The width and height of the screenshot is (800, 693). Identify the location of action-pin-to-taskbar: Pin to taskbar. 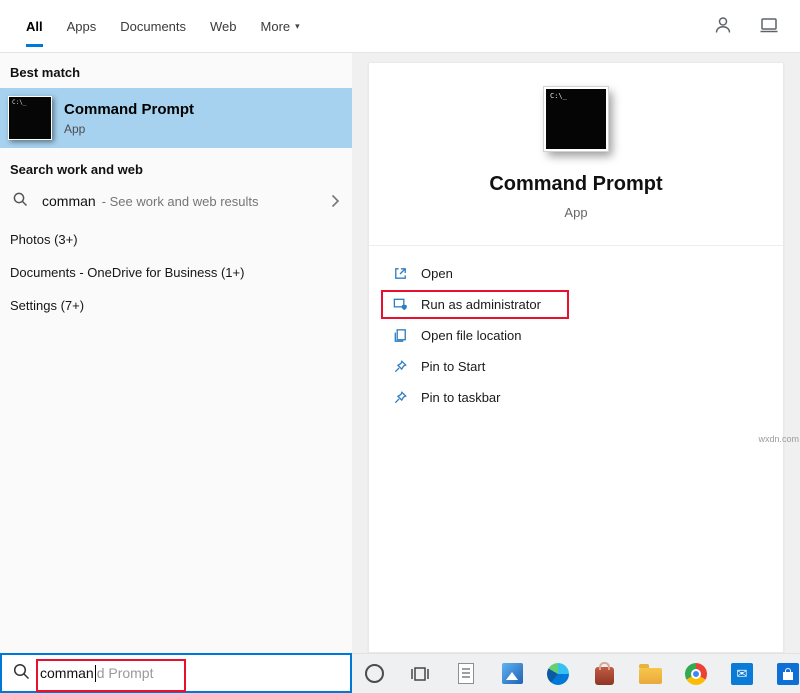
(455, 397).